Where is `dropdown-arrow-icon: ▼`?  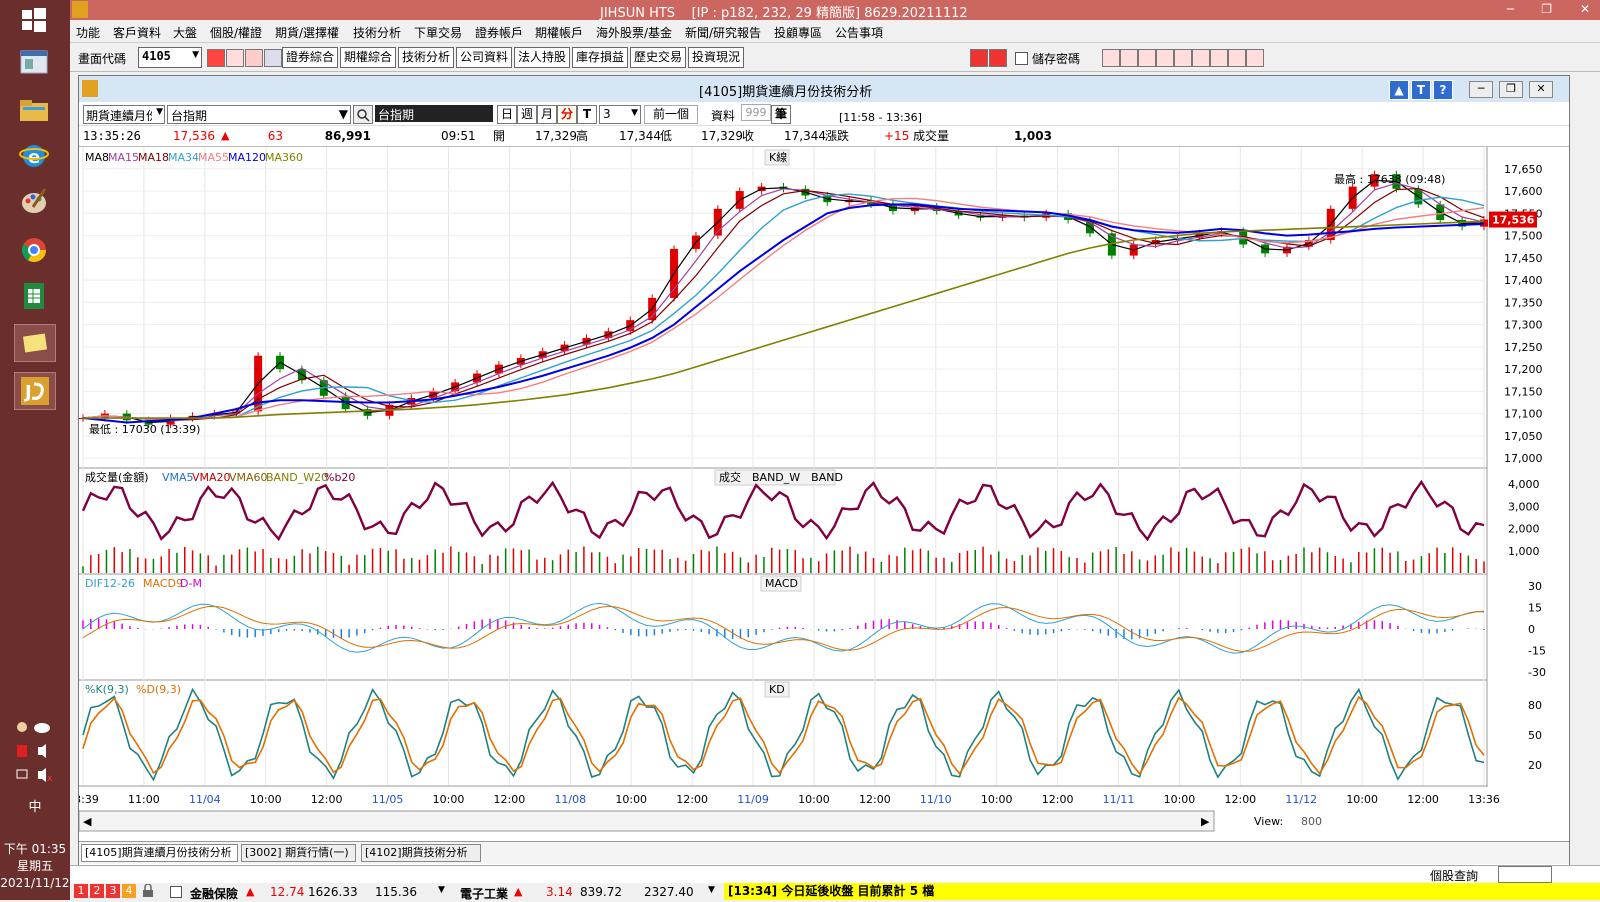 dropdown-arrow-icon: ▼ is located at coordinates (343, 114).